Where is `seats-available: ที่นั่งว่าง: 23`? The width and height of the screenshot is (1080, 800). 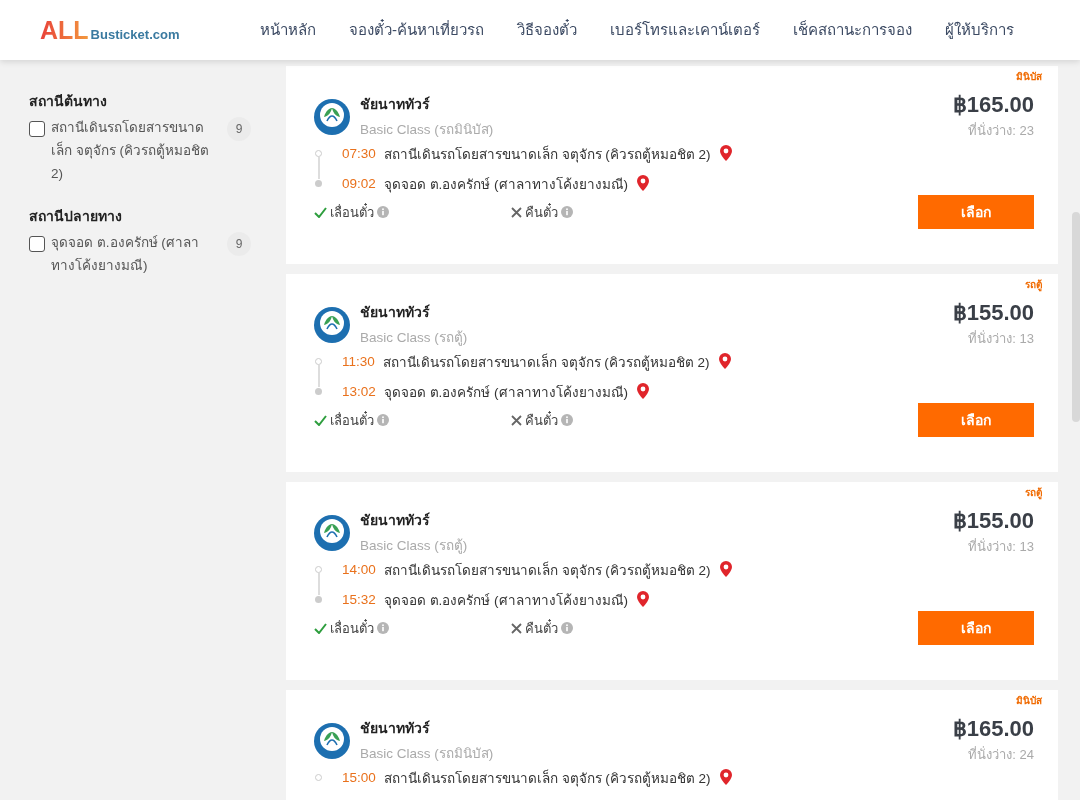
seats-available: ที่นั่งว่าง: 23 is located at coordinates (1000, 130).